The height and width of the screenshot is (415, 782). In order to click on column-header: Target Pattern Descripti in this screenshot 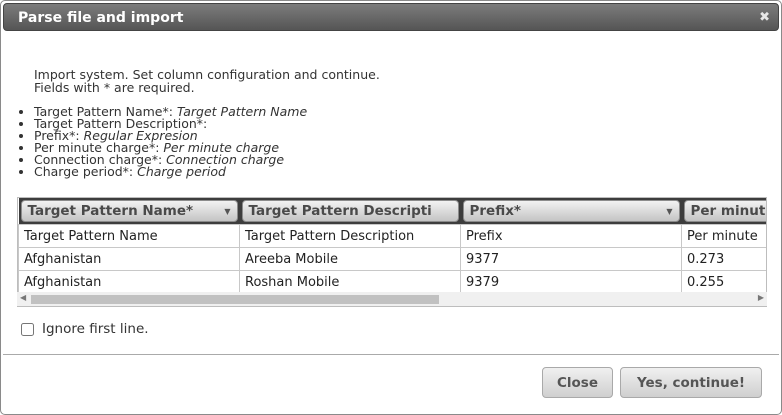, I will do `click(350, 211)`.